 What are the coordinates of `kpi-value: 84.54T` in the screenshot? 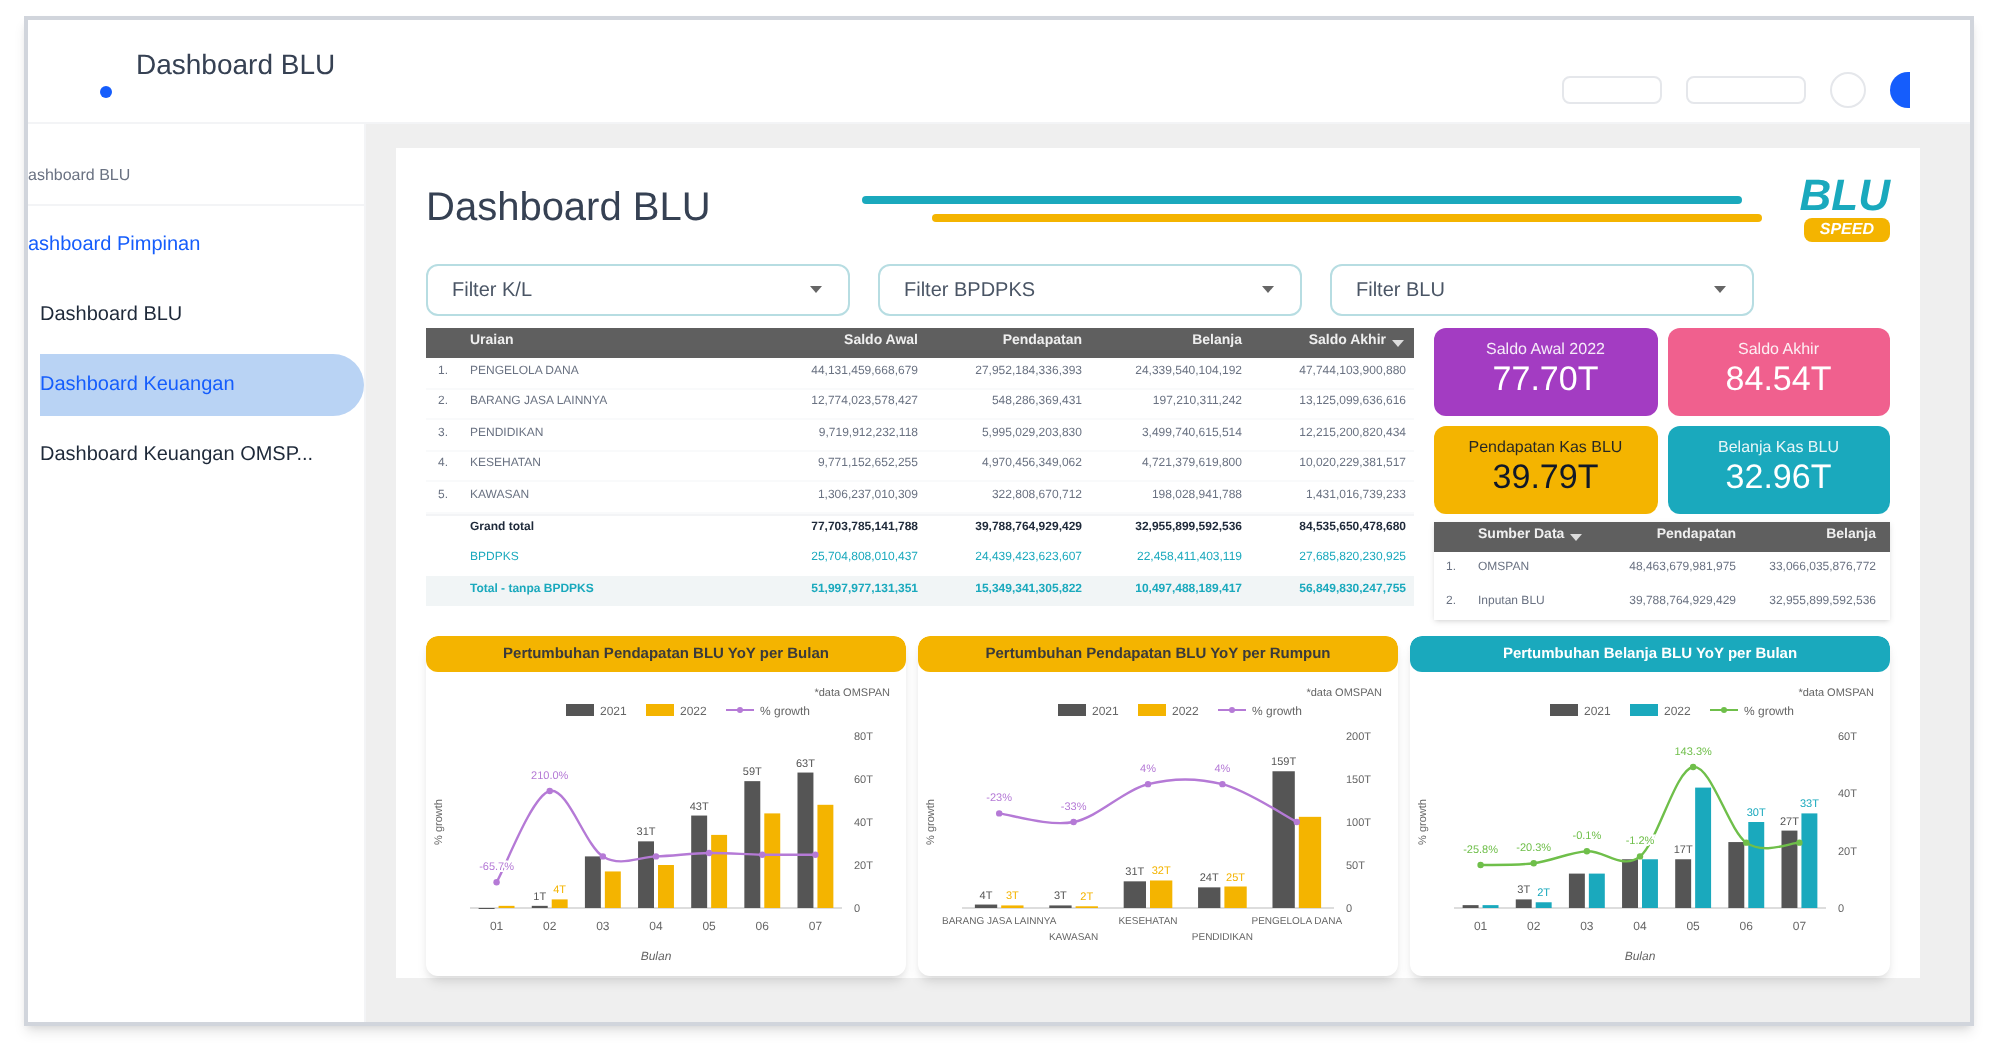 It's located at (1778, 380).